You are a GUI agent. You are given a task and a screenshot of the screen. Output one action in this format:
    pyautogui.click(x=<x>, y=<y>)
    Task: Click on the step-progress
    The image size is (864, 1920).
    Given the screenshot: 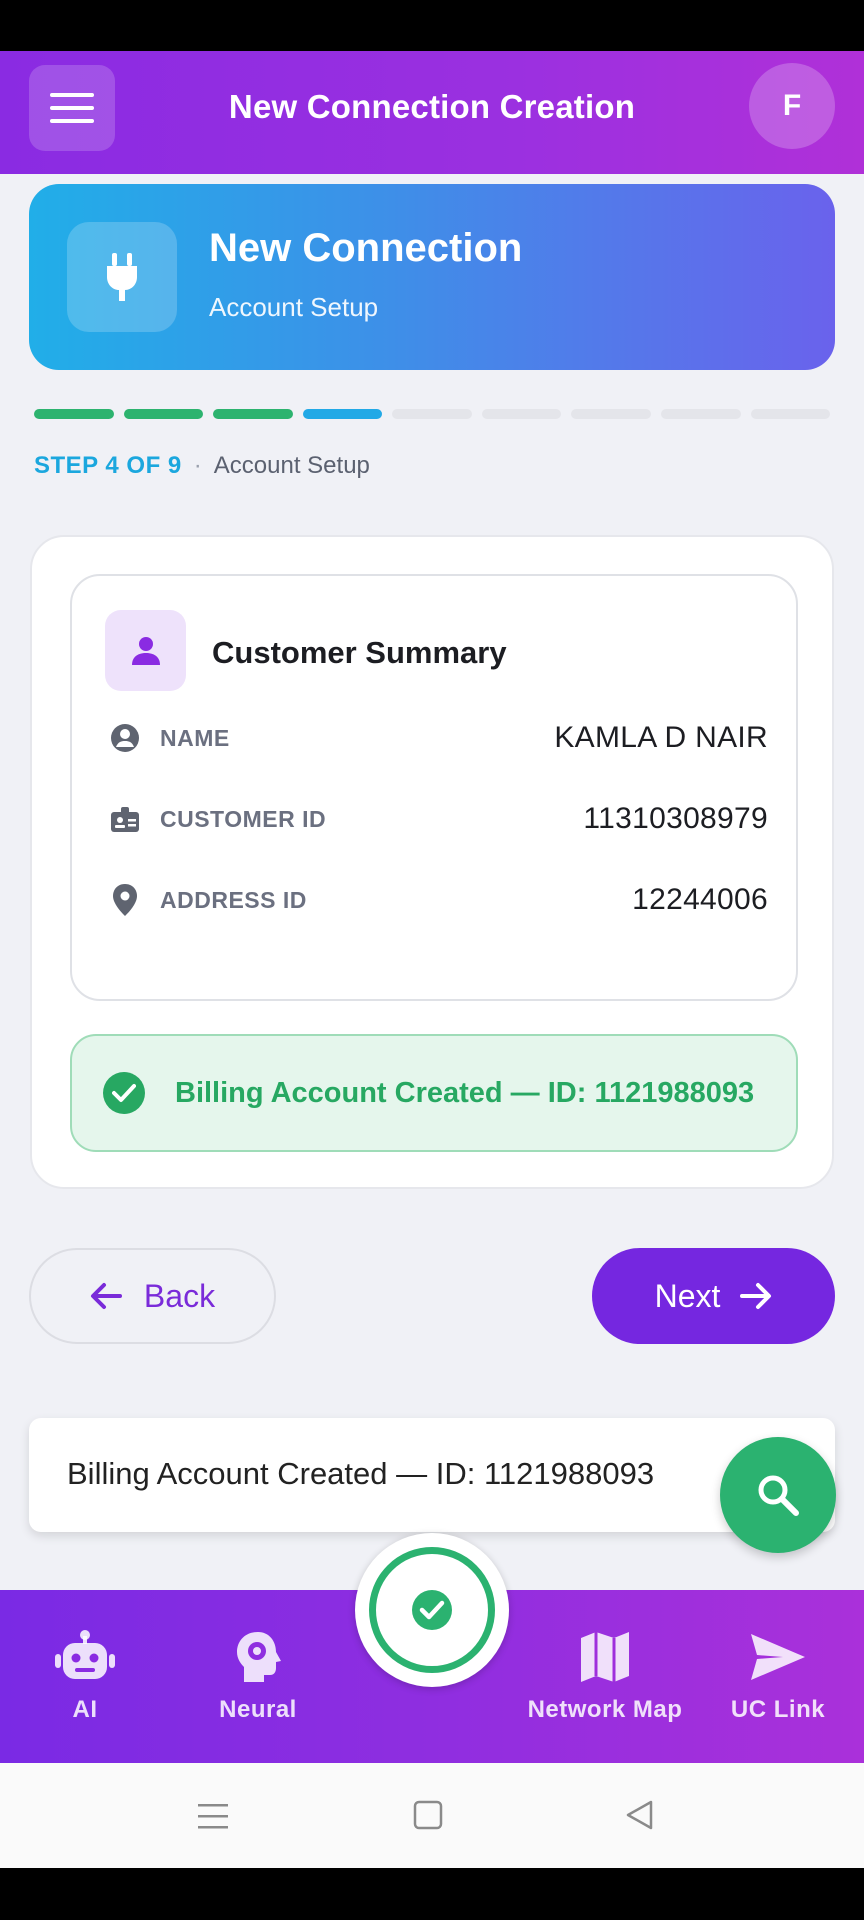 What is the action you would take?
    pyautogui.click(x=432, y=415)
    